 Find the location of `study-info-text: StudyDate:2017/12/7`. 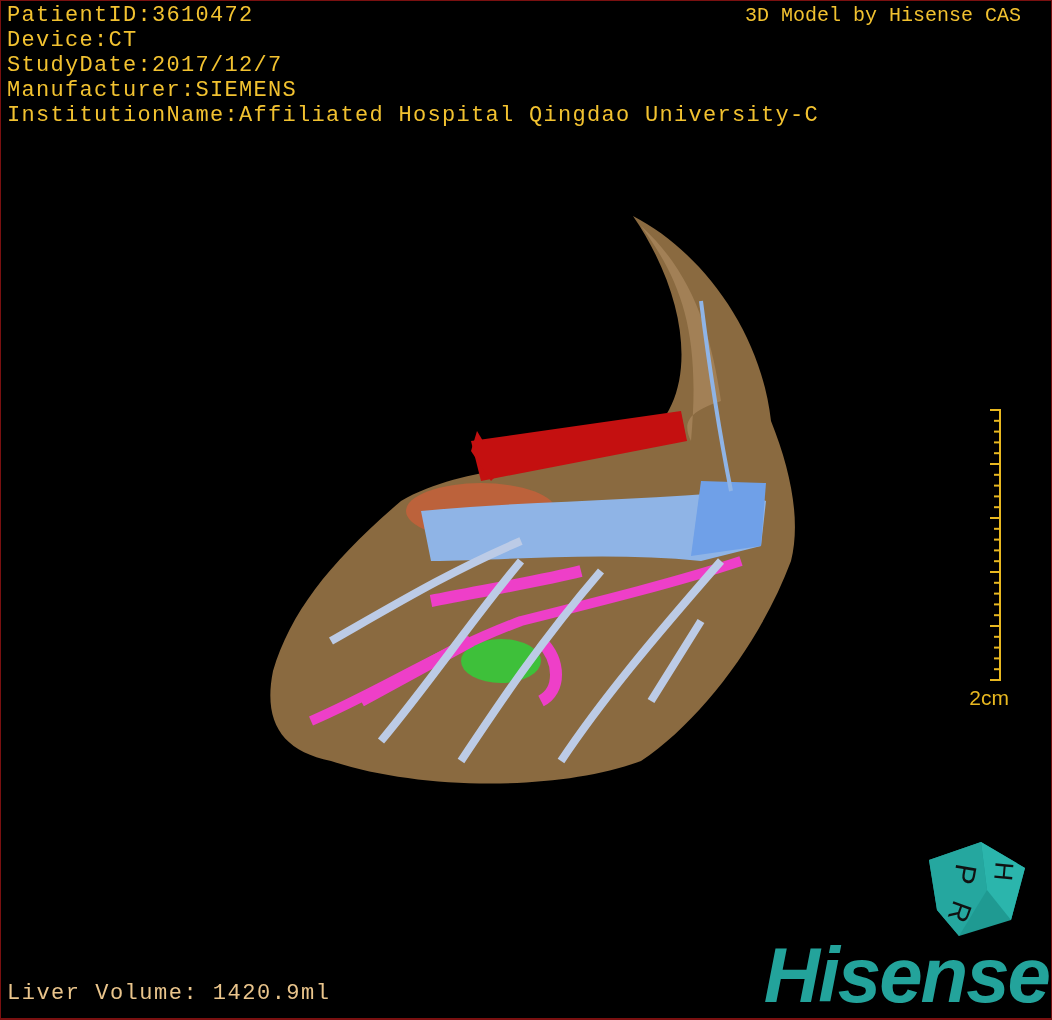

study-info-text: StudyDate:2017/12/7 is located at coordinates (145, 65).